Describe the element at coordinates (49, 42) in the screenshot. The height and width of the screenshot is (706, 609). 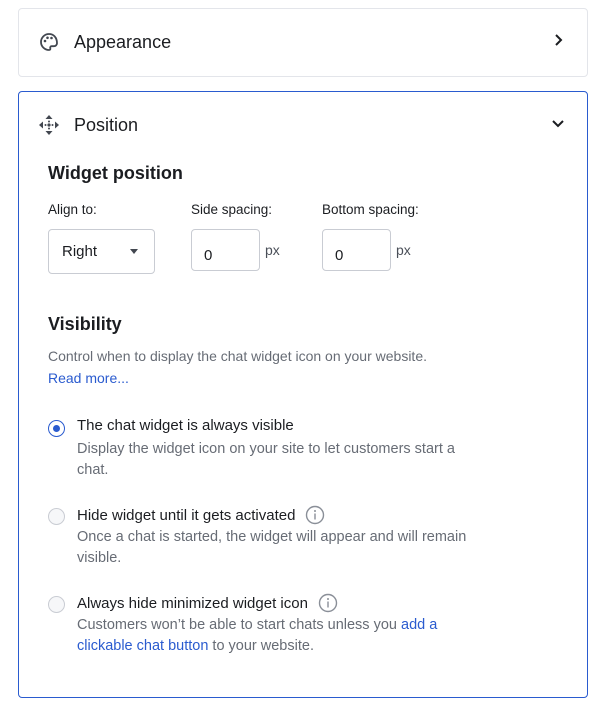
I see `palette-icon` at that location.